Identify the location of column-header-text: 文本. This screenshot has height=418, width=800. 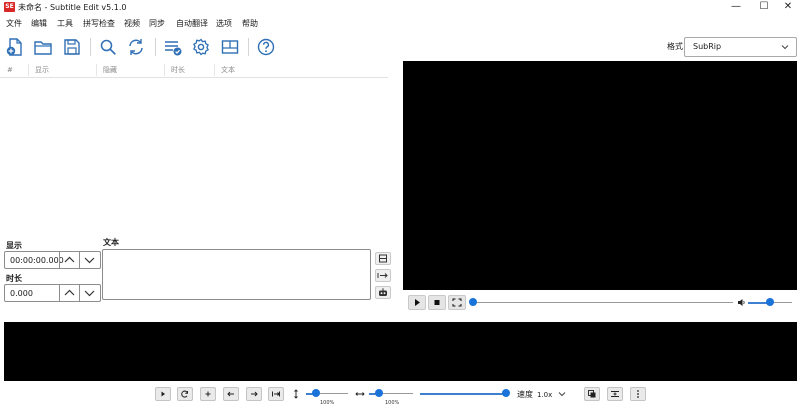
(228, 70).